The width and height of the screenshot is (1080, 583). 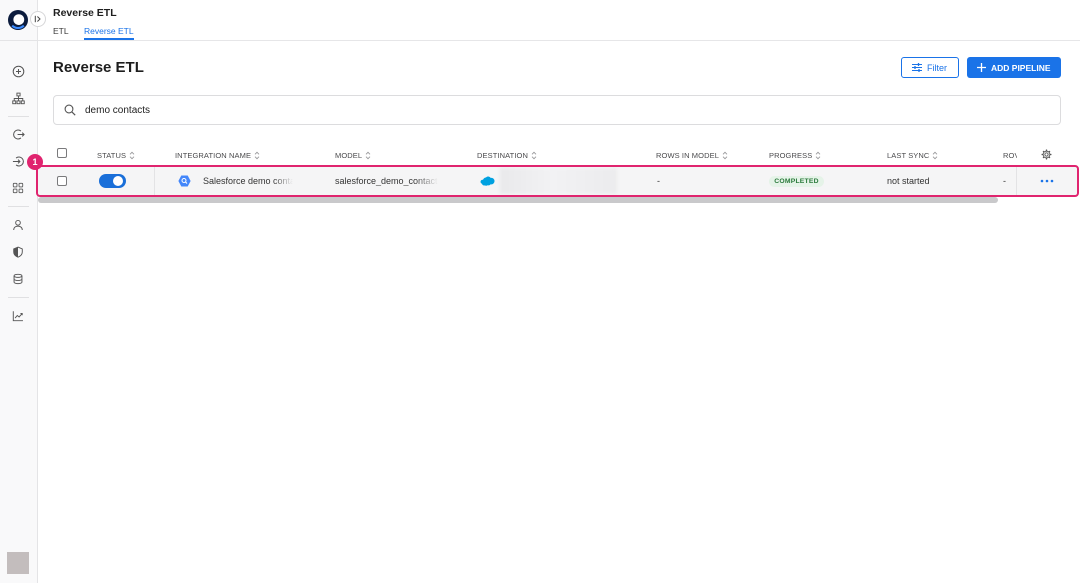 I want to click on sidebar-item-pipelines, so click(x=18, y=98).